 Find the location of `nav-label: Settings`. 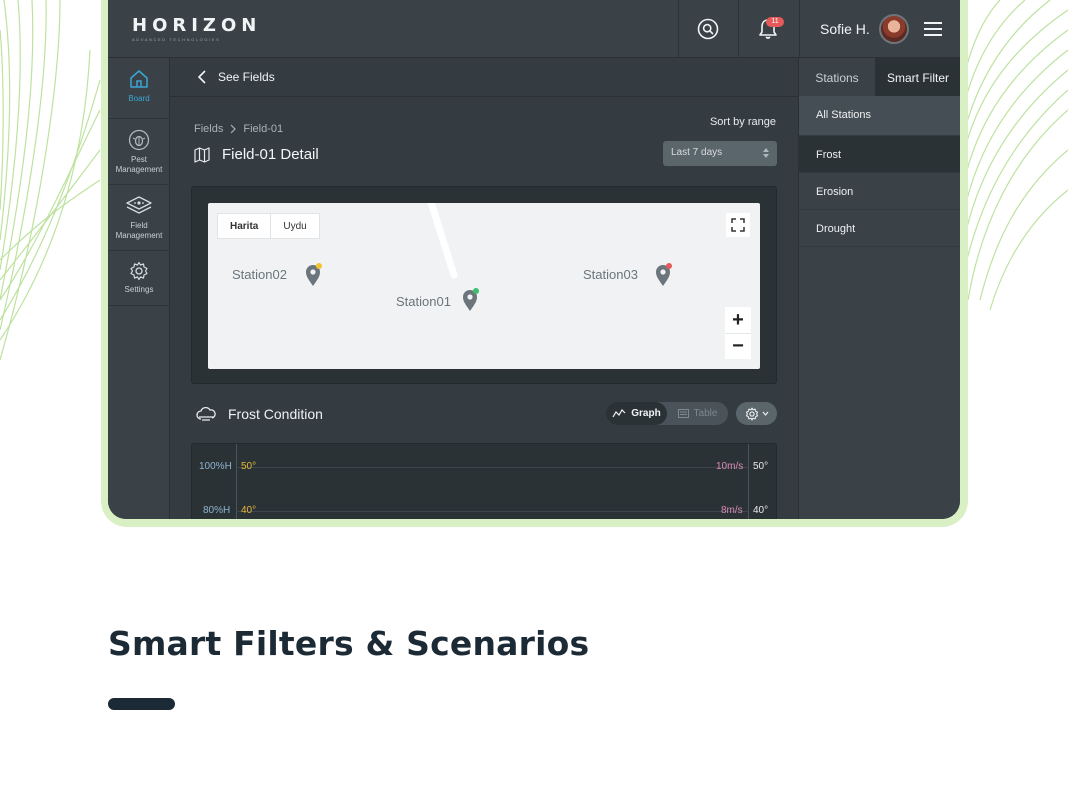

nav-label: Settings is located at coordinates (139, 289).